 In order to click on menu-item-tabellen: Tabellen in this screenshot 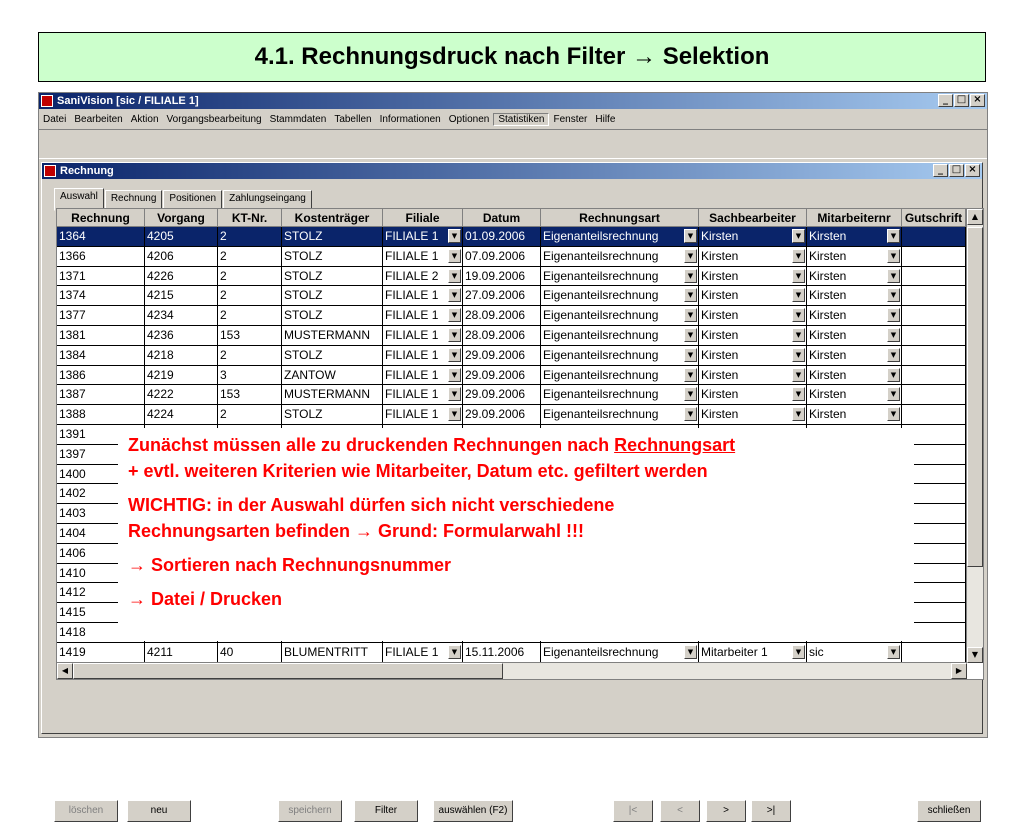, I will do `click(352, 119)`.